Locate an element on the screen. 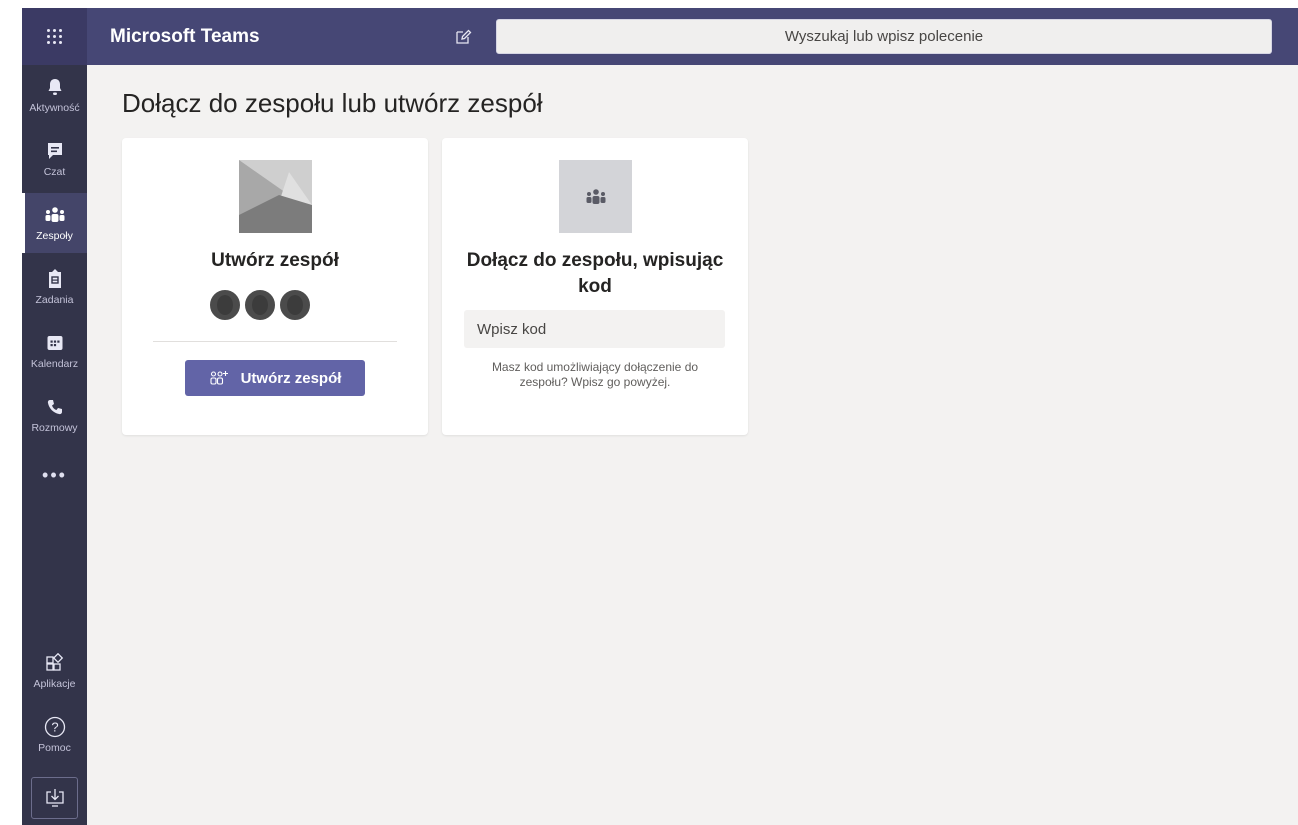 The width and height of the screenshot is (1298, 825). more-apps-button: ••• is located at coordinates (54, 481).